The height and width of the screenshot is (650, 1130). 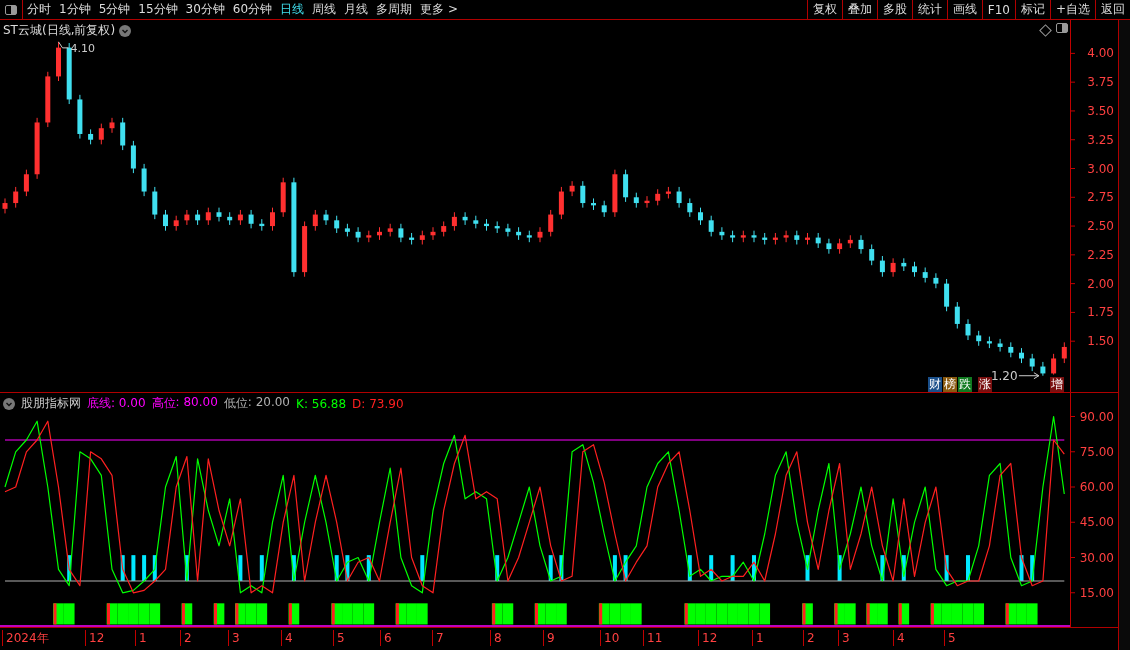 I want to click on date-label: 5, so click(x=339, y=638).